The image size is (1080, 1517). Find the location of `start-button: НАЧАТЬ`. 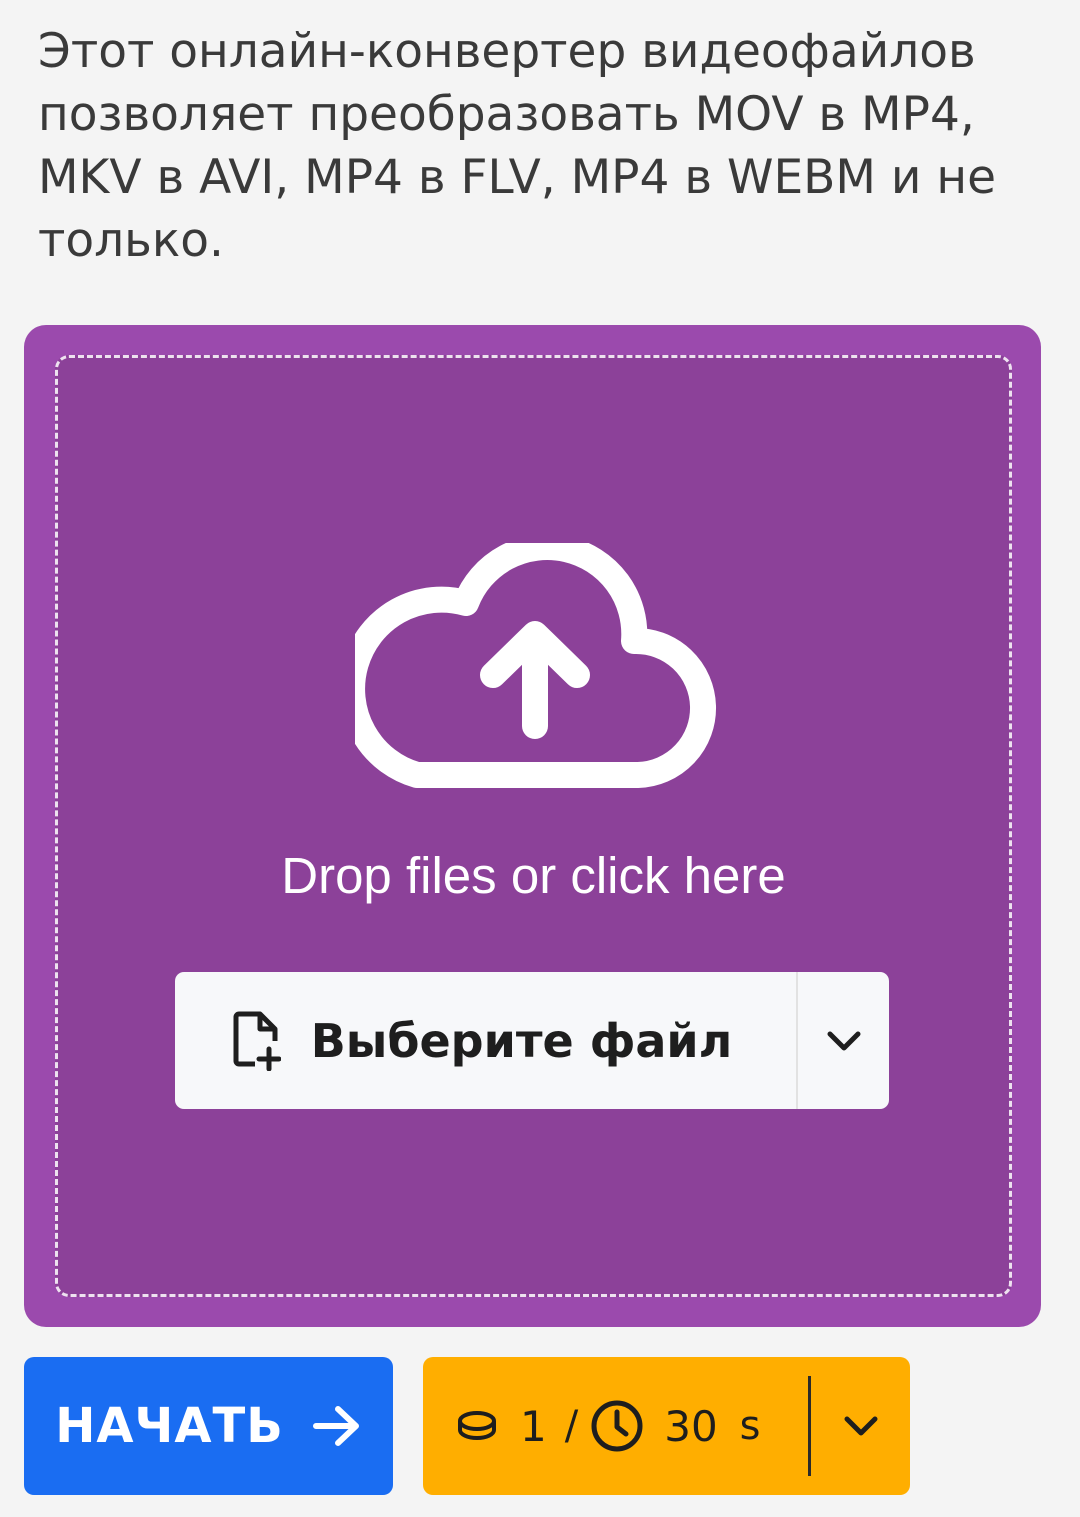

start-button: НАЧАТЬ is located at coordinates (208, 1426).